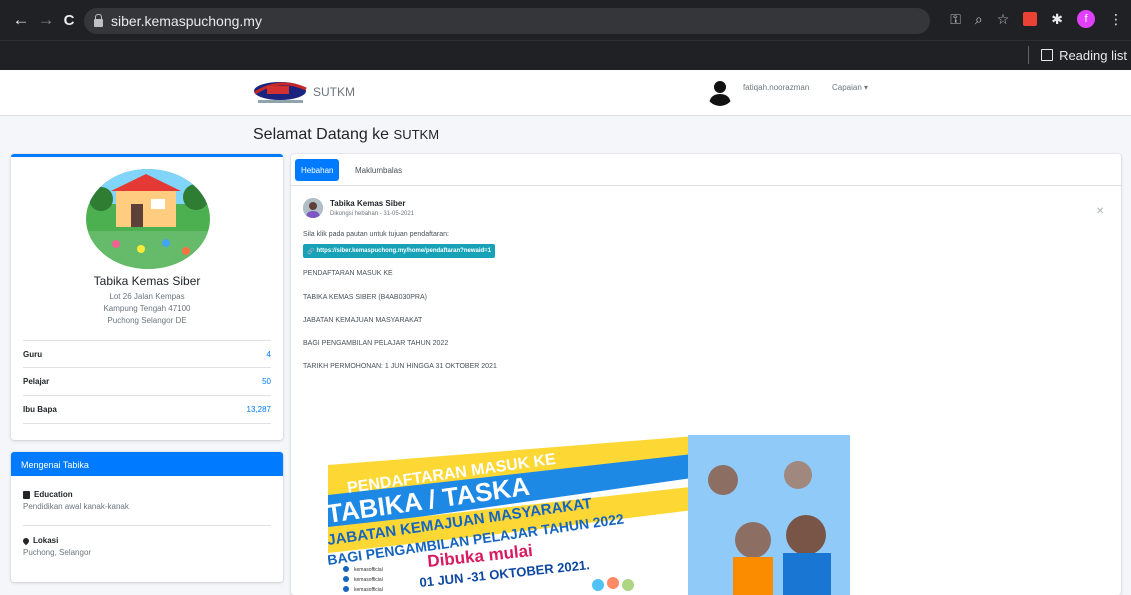  Describe the element at coordinates (266, 381) in the screenshot. I see `stat-value: 50` at that location.